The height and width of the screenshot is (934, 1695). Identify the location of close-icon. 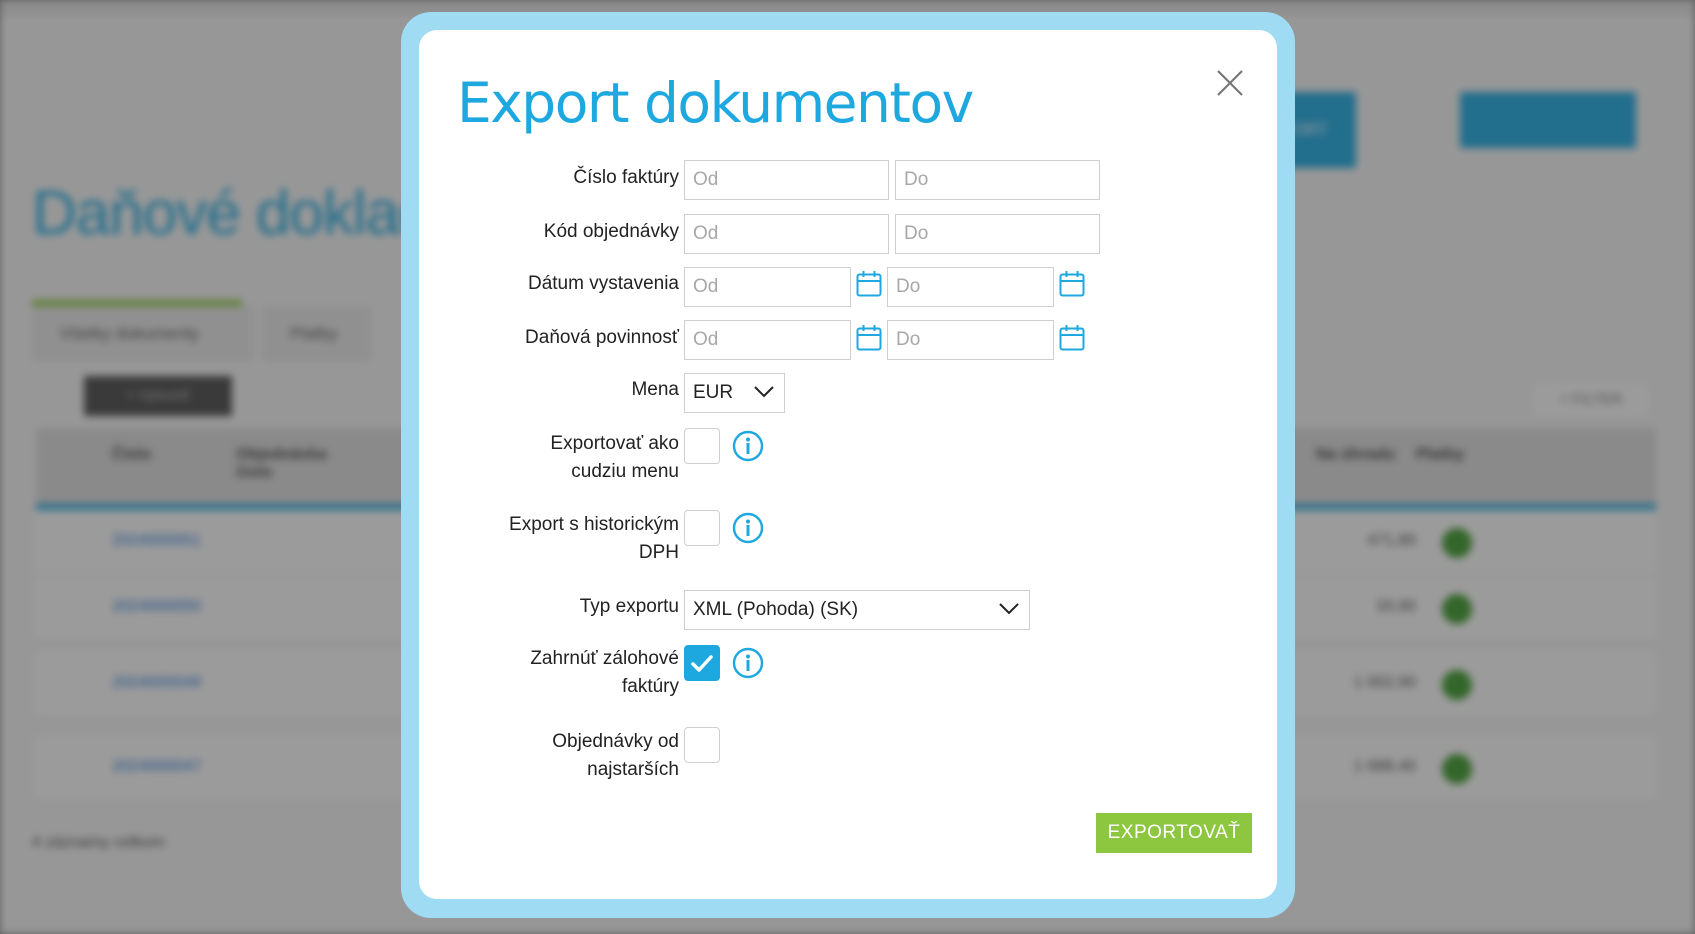
(1230, 83).